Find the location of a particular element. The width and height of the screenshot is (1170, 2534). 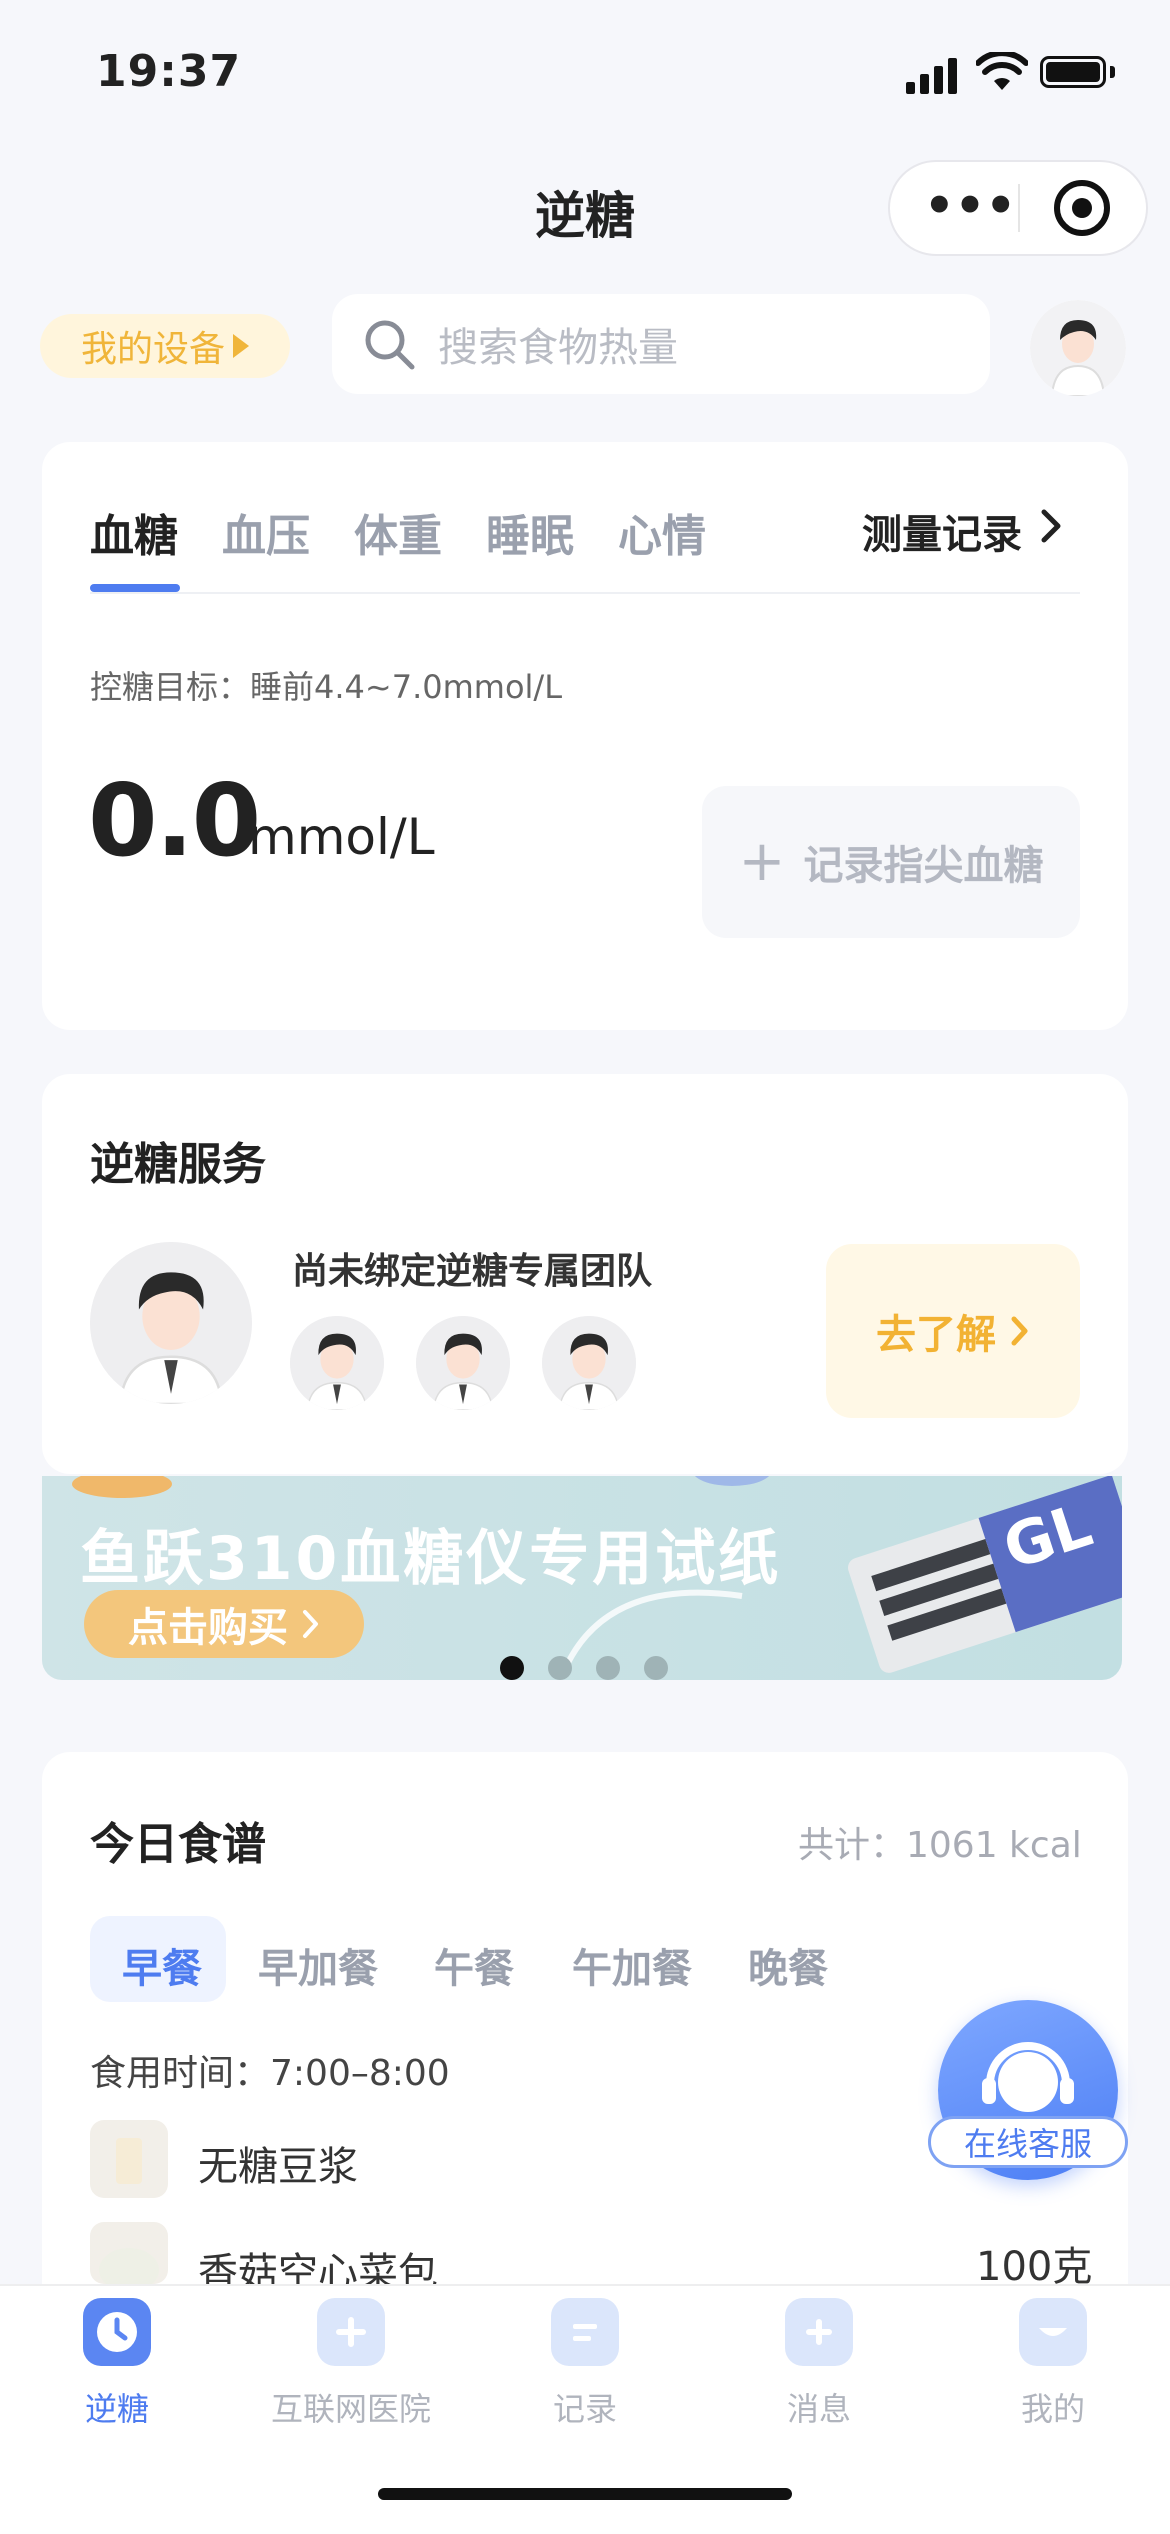

close-target-icon is located at coordinates (1082, 208).